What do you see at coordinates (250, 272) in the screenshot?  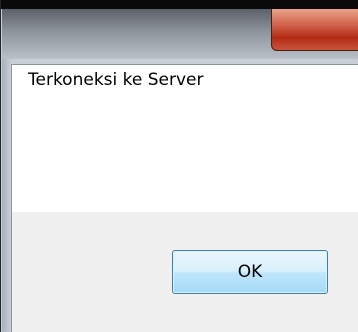 I see `ok-button: OK` at bounding box center [250, 272].